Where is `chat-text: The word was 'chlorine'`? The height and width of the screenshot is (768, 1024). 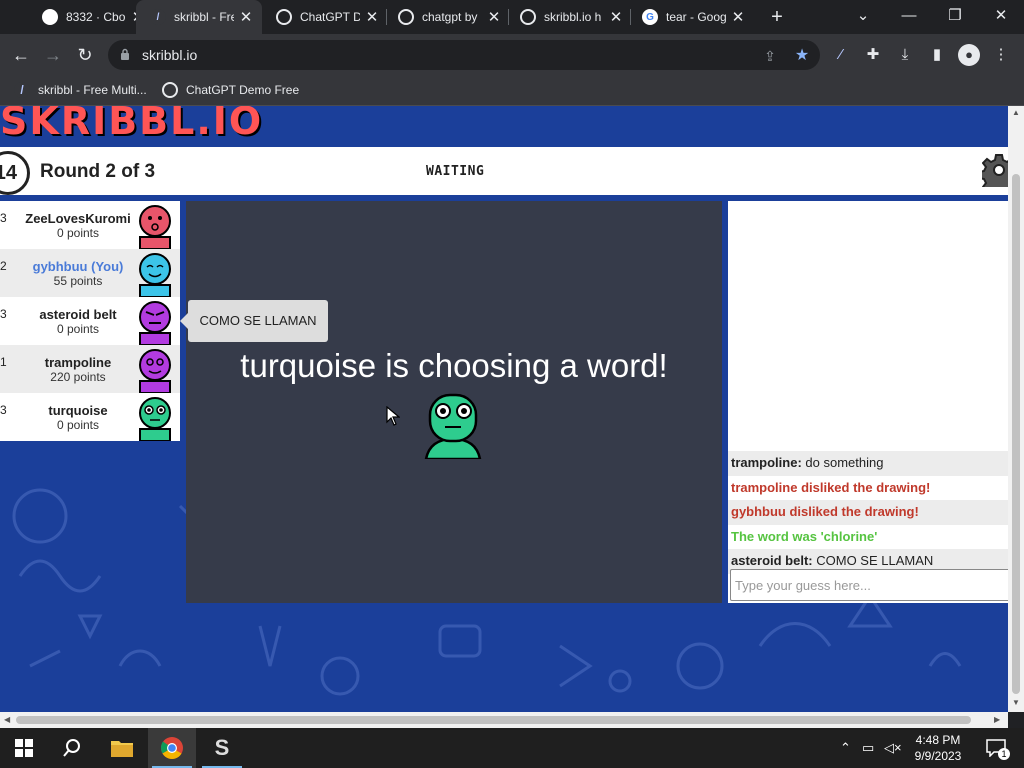
chat-text: The word was 'chlorine' is located at coordinates (804, 536).